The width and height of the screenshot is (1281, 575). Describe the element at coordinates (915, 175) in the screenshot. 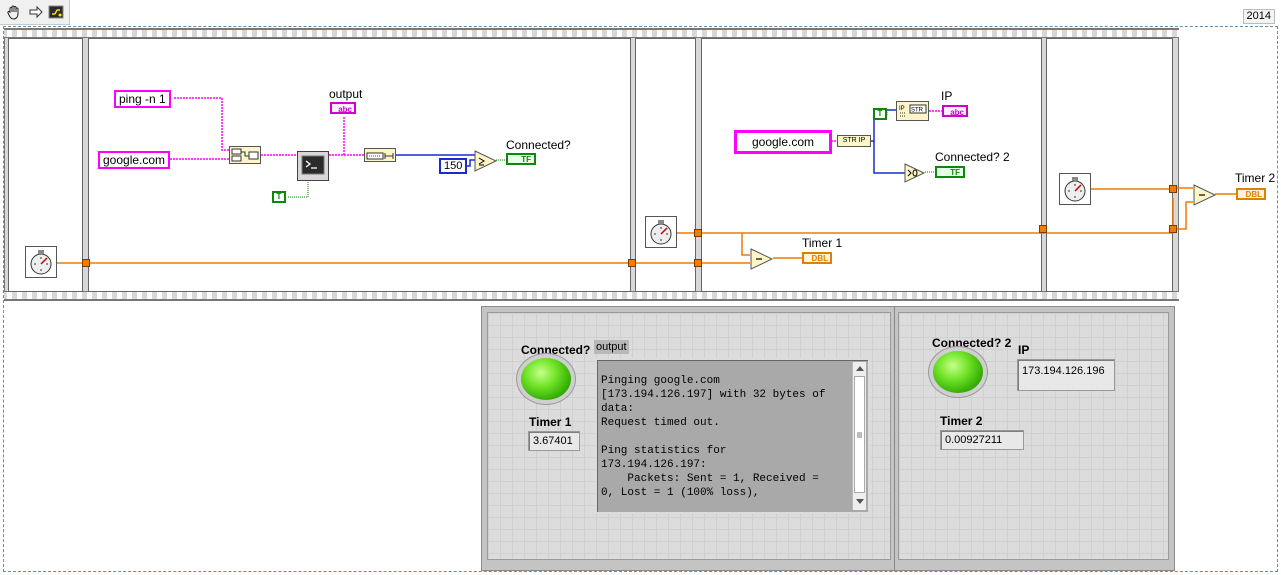

I see `not-equal-to-zero-node` at that location.